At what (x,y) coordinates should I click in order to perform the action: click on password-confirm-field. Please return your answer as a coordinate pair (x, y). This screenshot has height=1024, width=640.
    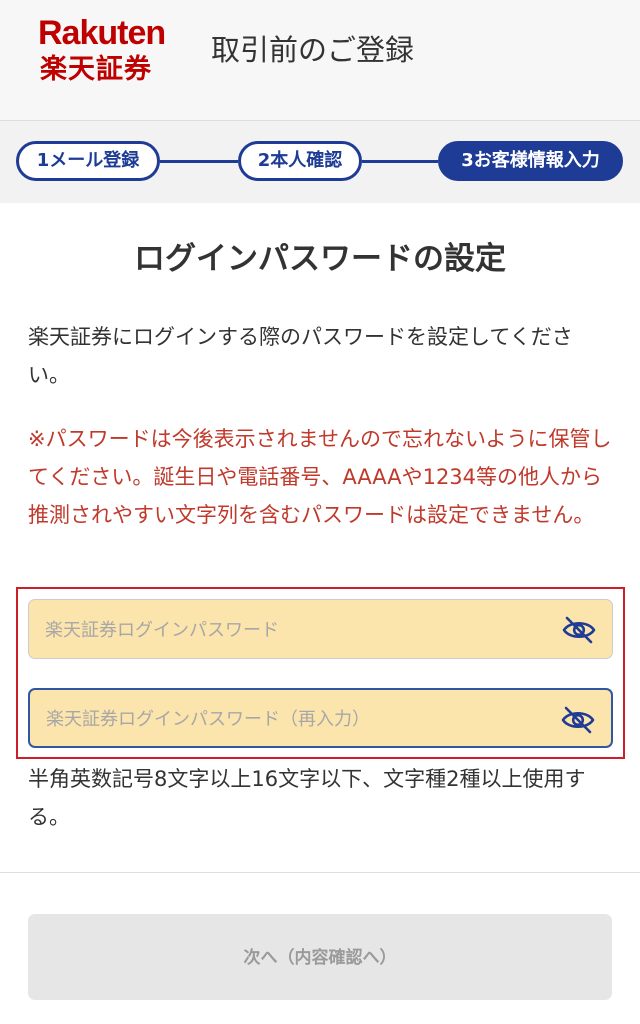
    Looking at the image, I should click on (320, 718).